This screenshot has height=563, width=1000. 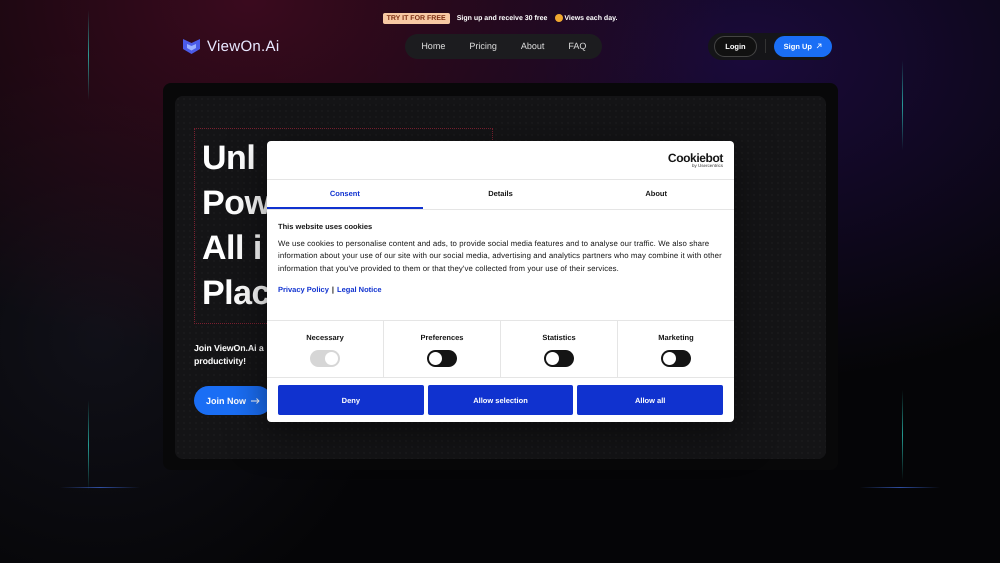 What do you see at coordinates (577, 46) in the screenshot?
I see `nav-link: FAQ` at bounding box center [577, 46].